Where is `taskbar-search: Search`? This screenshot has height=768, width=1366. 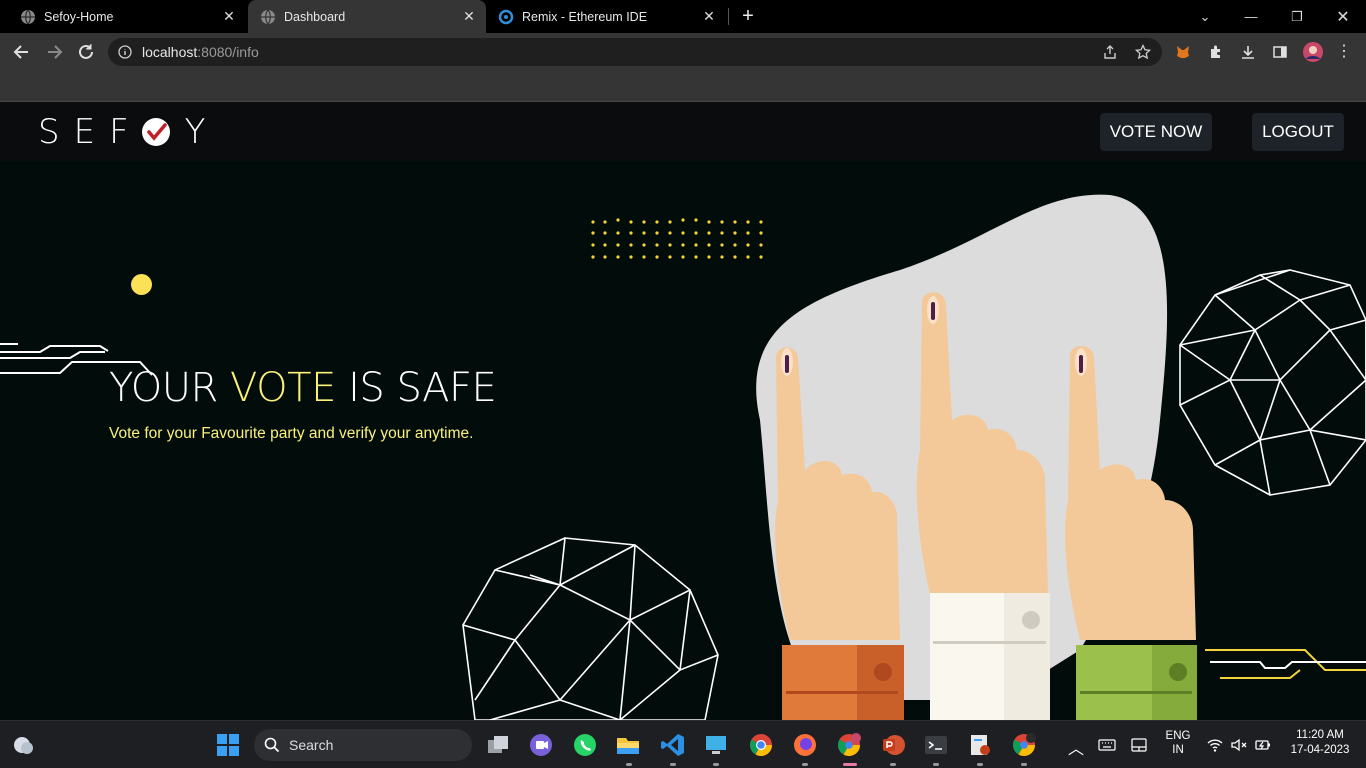 taskbar-search: Search is located at coordinates (363, 745).